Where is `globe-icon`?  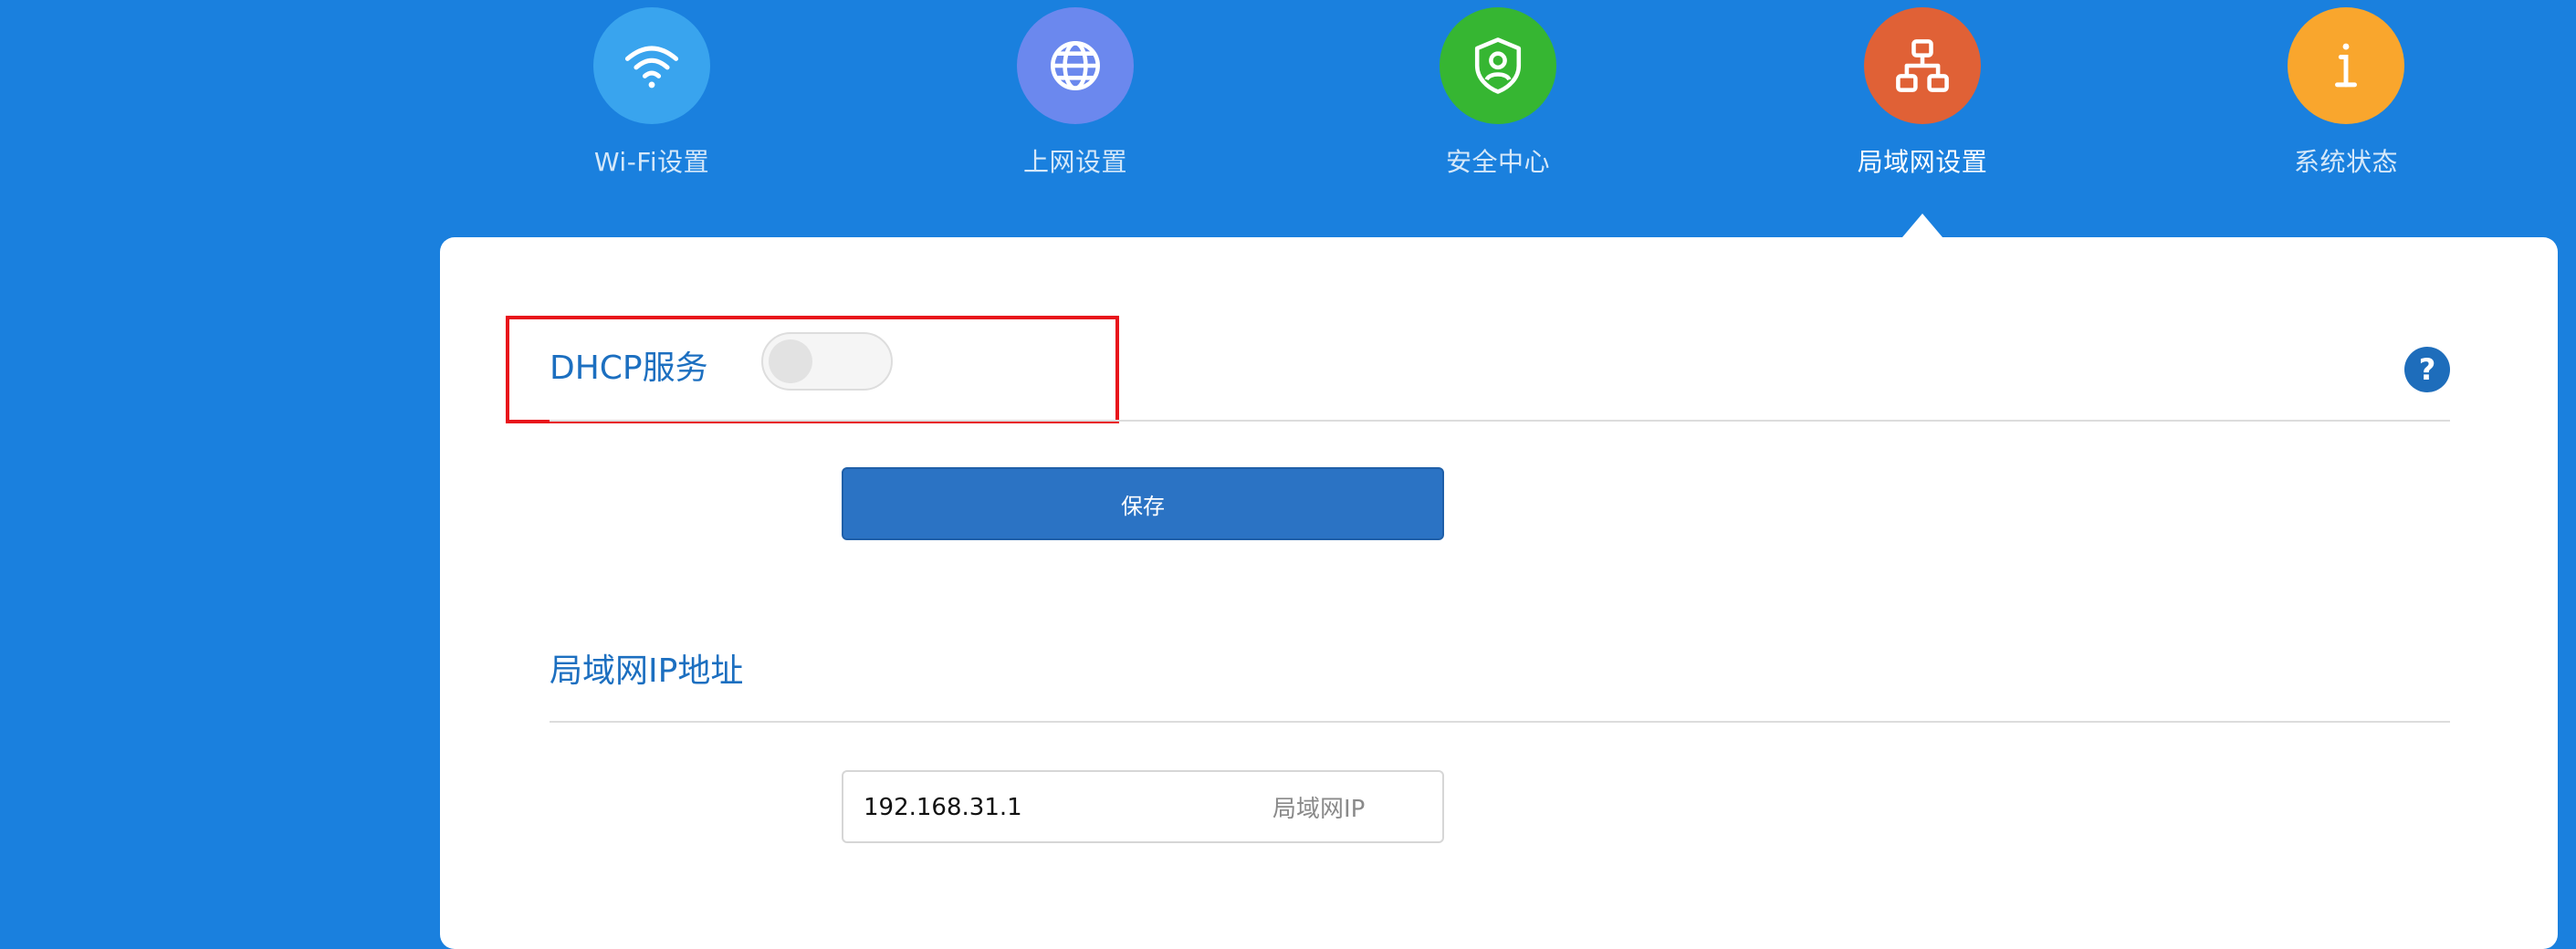
globe-icon is located at coordinates (1075, 65).